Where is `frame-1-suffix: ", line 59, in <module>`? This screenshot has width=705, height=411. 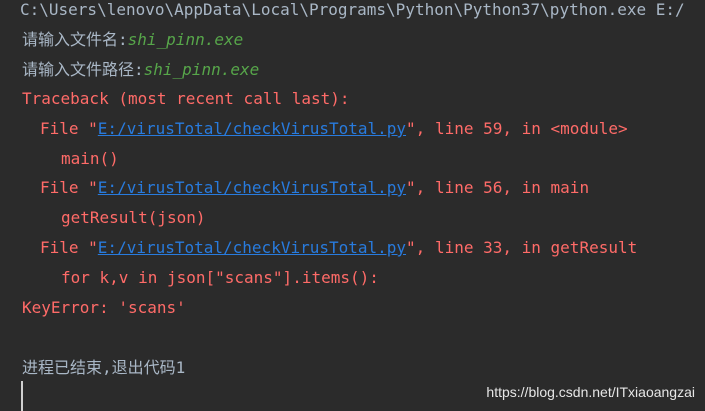 frame-1-suffix: ", line 59, in <module> is located at coordinates (517, 128).